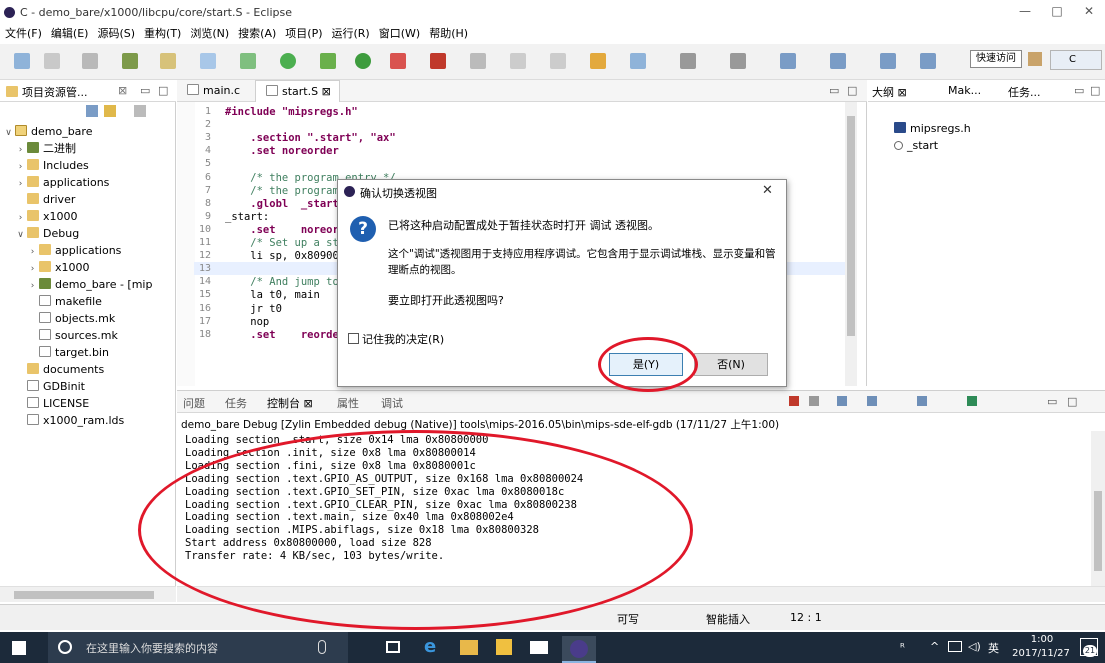  I want to click on tree-item: ∨ Debug, so click(47, 233).